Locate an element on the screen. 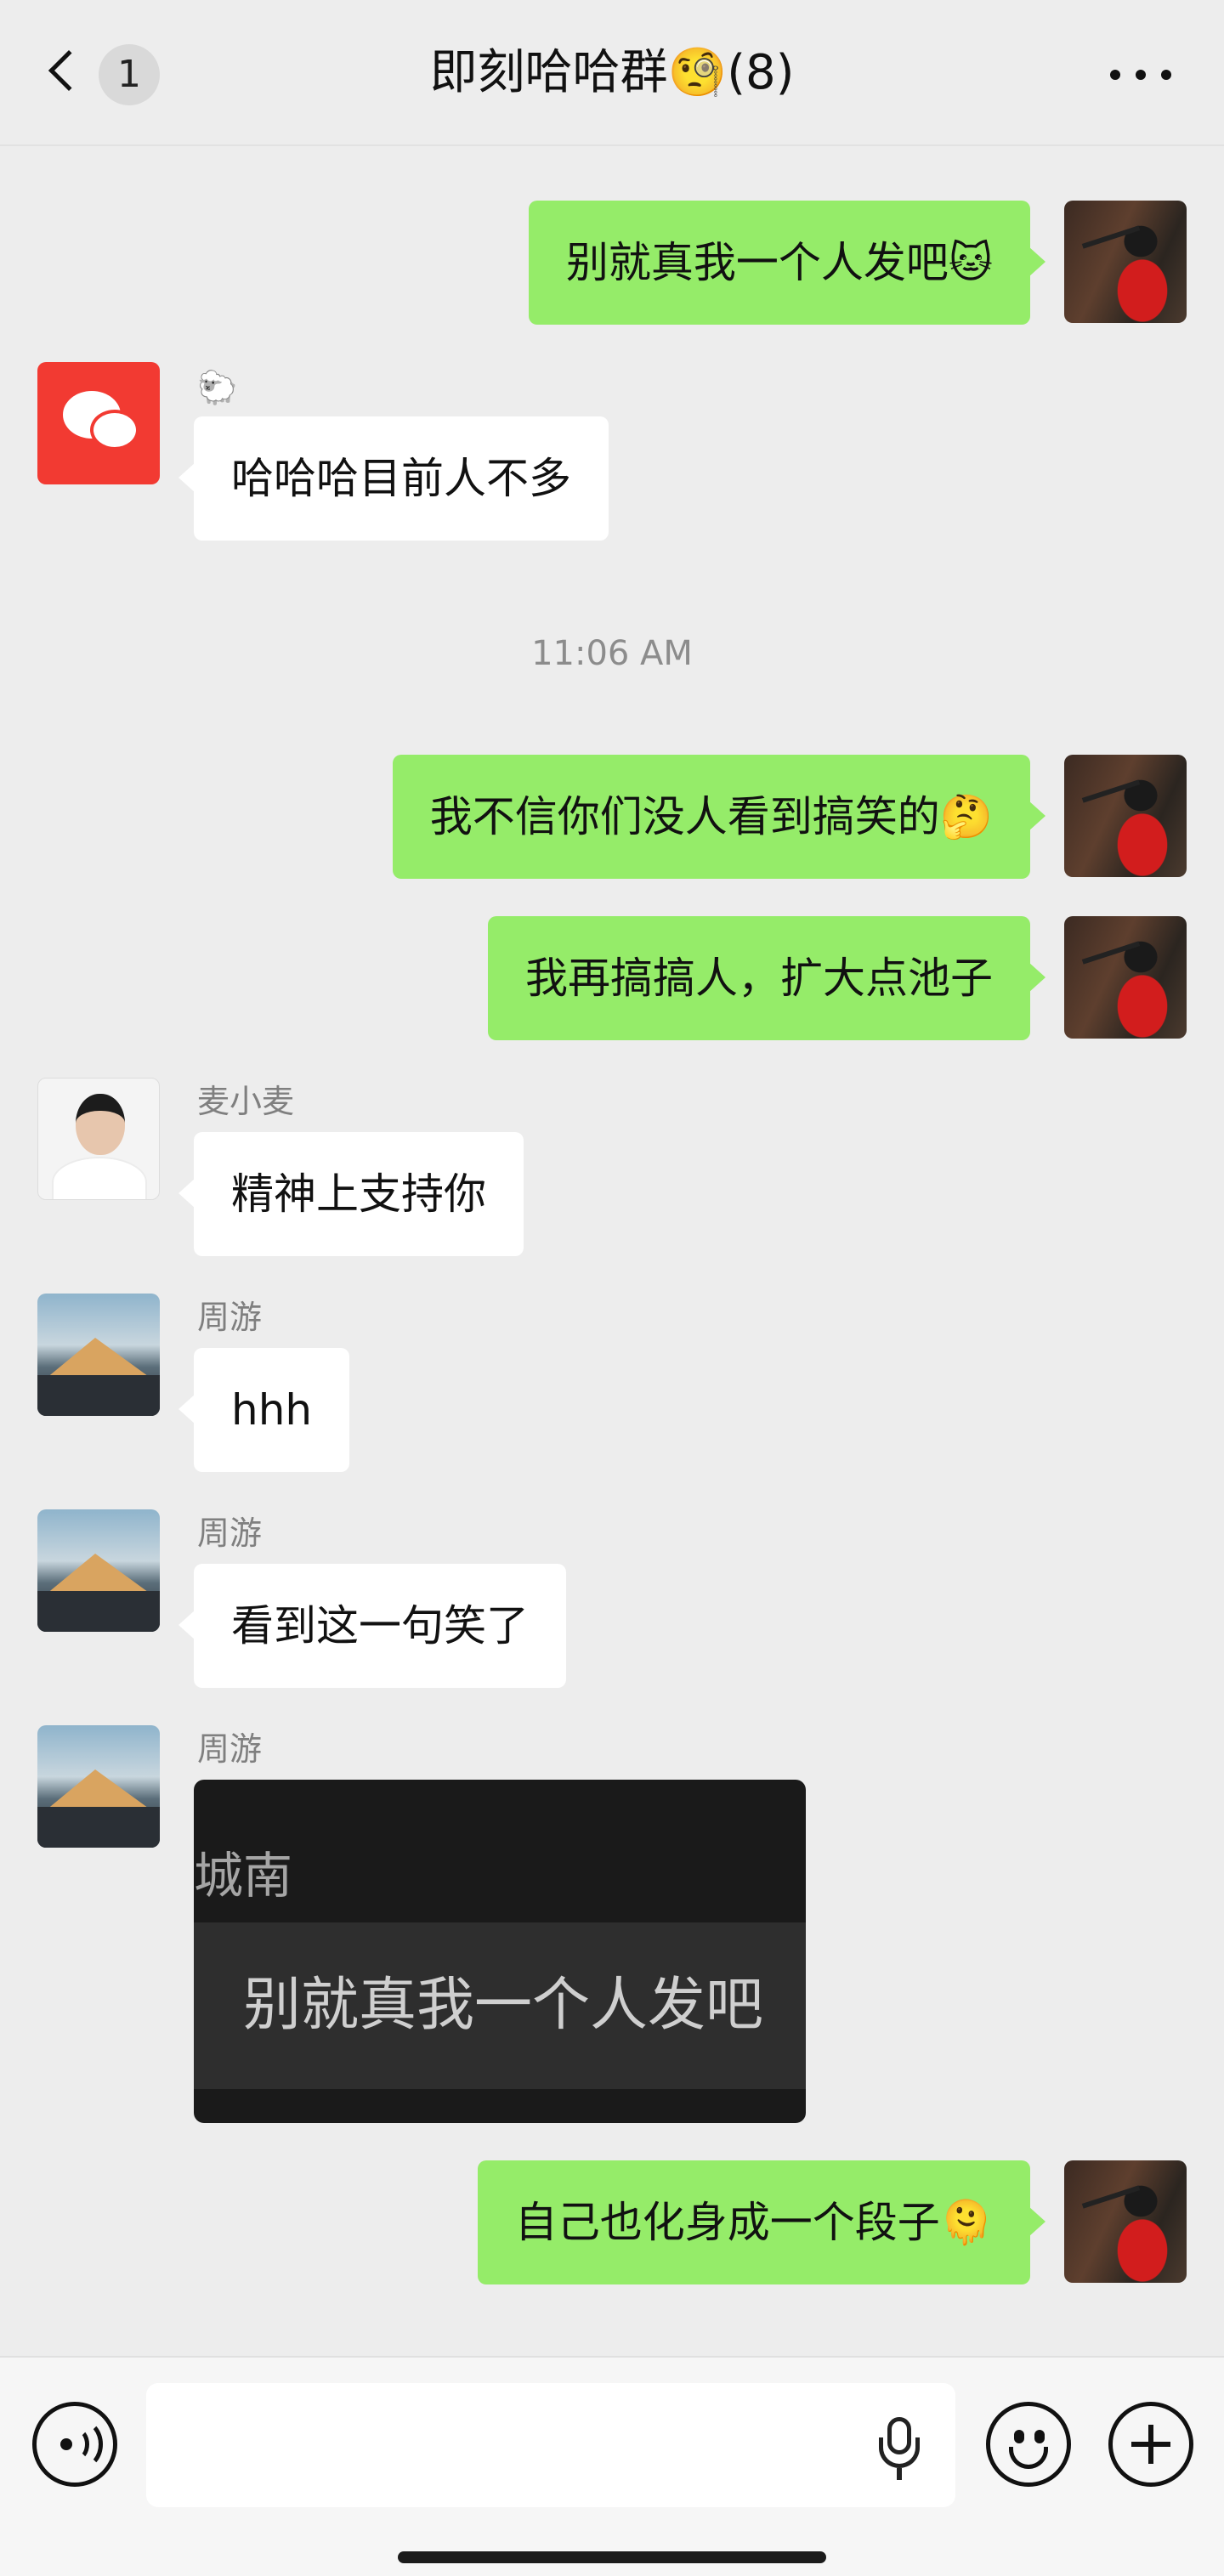  person-avatar-body is located at coordinates (99, 1178).